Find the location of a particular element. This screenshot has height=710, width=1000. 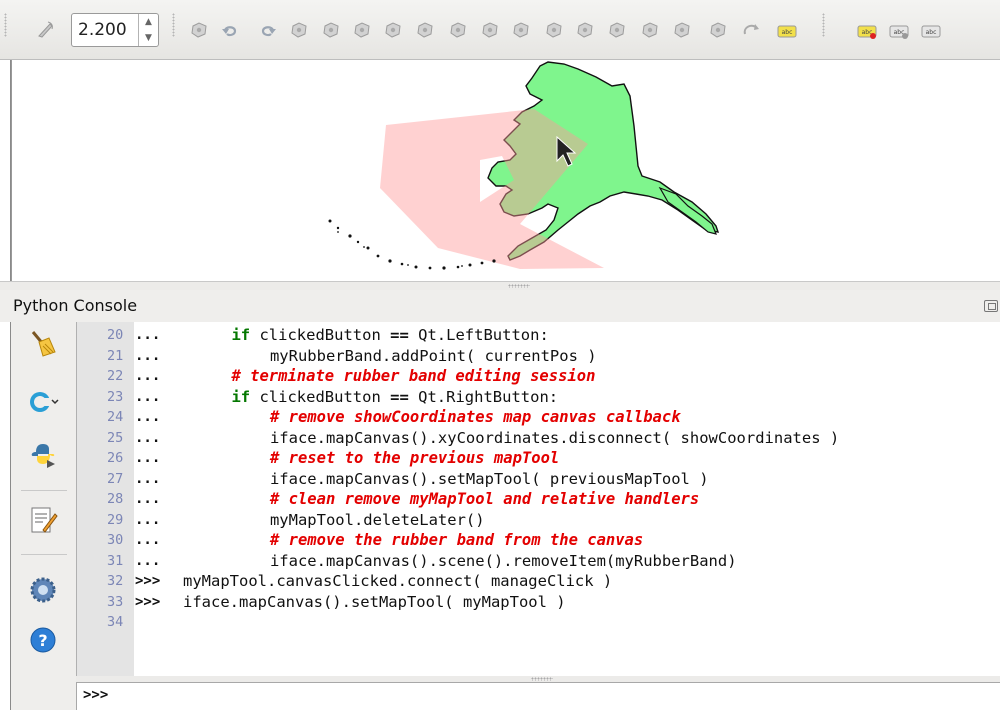

code-text: if clickedButton == Qt.LeftButton: is located at coordinates (389, 335).